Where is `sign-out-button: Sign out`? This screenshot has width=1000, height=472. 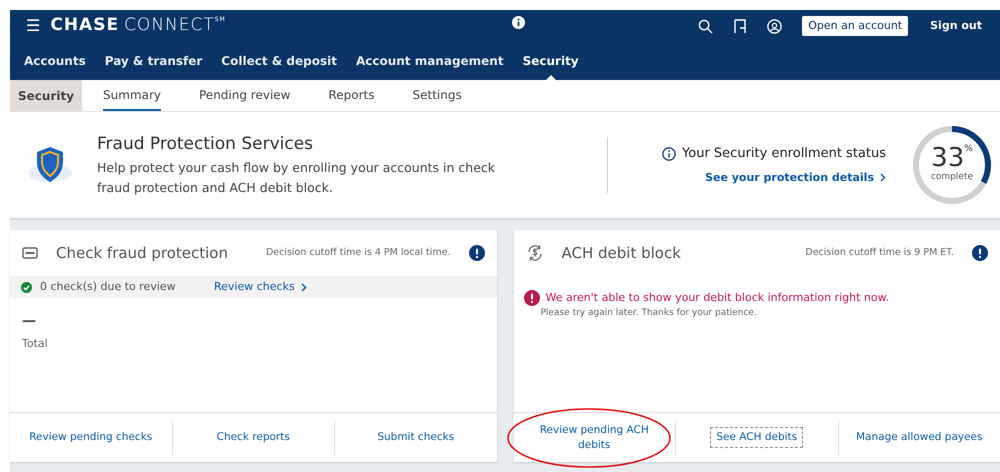
sign-out-button: Sign out is located at coordinates (956, 26).